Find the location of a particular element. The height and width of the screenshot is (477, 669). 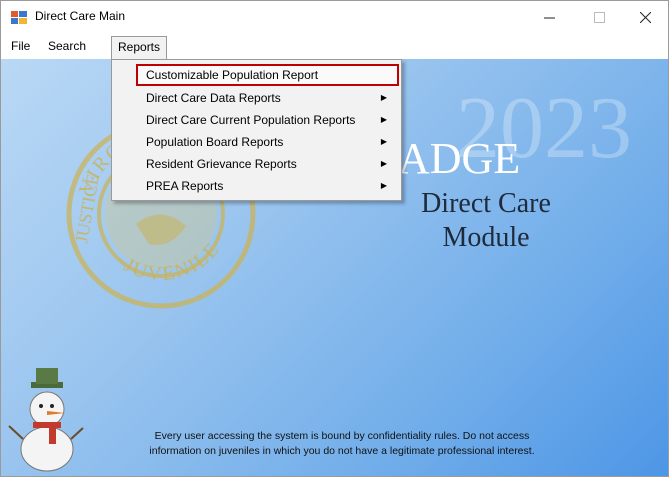

menu-item-direct-care-data-reports: Direct Care Data Reports ▶ is located at coordinates (267, 98).